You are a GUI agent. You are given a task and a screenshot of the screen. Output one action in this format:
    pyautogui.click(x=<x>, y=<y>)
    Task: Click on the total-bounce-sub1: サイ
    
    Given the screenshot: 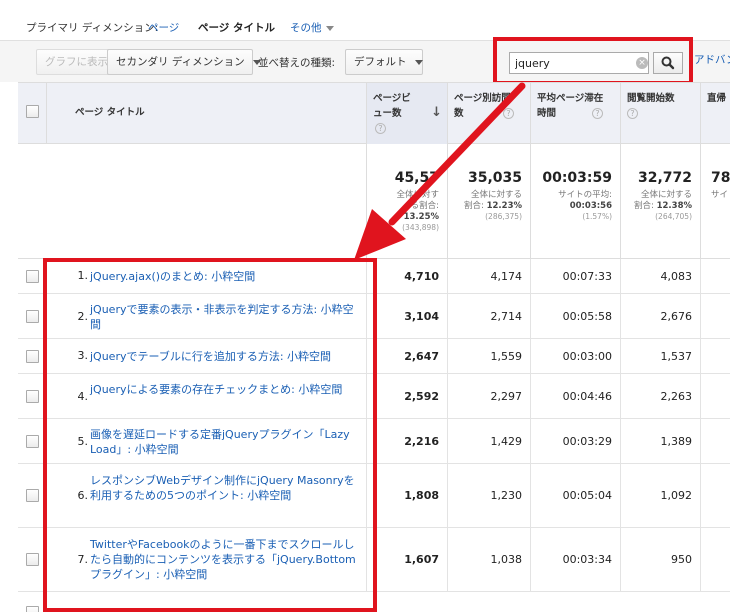 What is the action you would take?
    pyautogui.click(x=720, y=195)
    